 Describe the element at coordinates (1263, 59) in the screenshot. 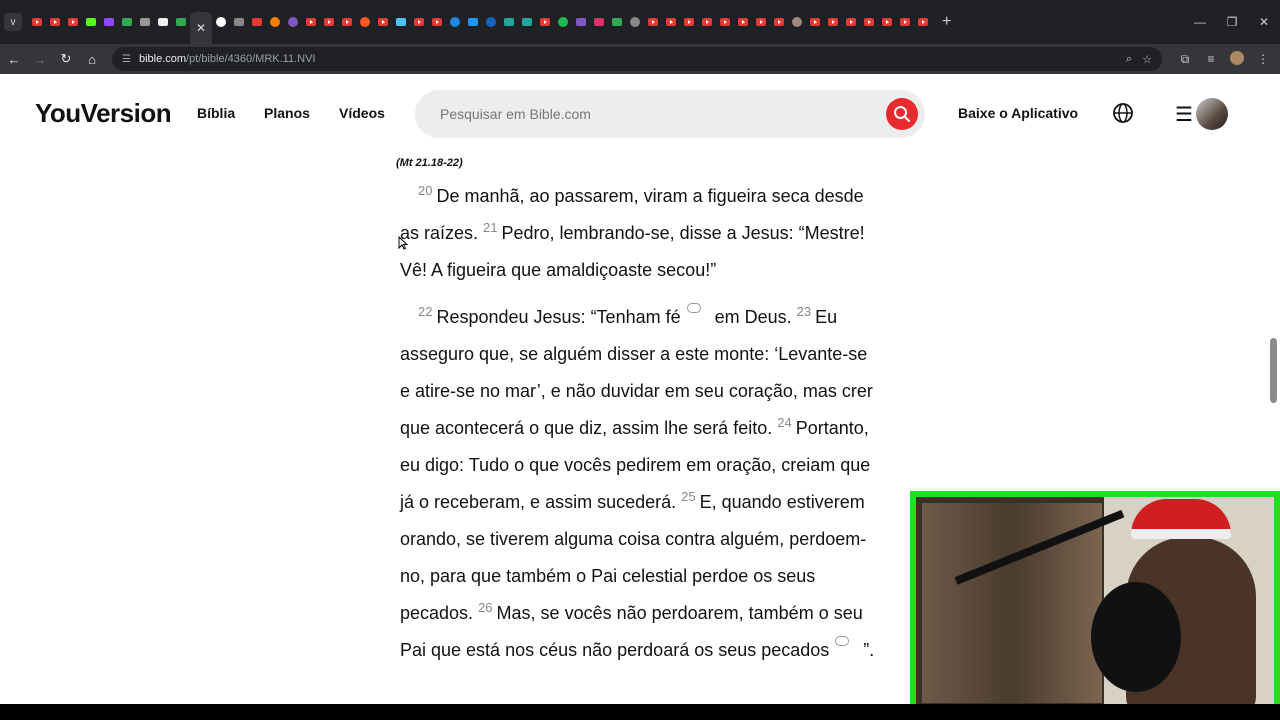

I see `browser-menu-icon: ⋮` at that location.